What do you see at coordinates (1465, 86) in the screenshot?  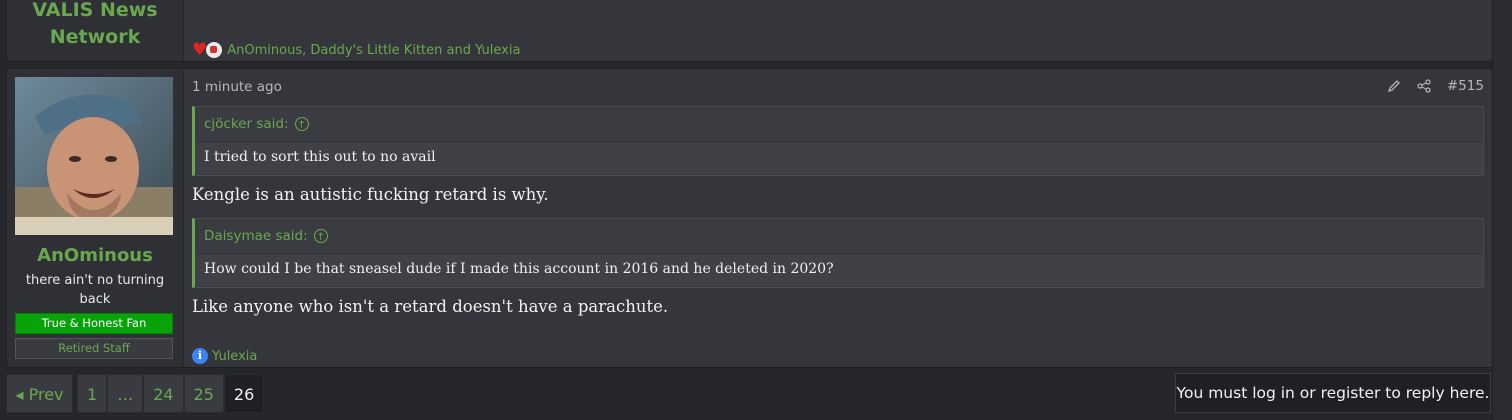 I see `post-number: #515` at bounding box center [1465, 86].